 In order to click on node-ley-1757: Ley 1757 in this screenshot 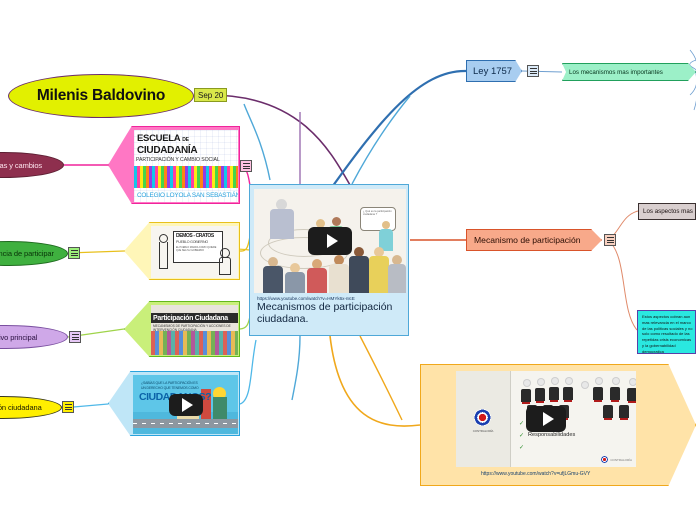, I will do `click(494, 71)`.